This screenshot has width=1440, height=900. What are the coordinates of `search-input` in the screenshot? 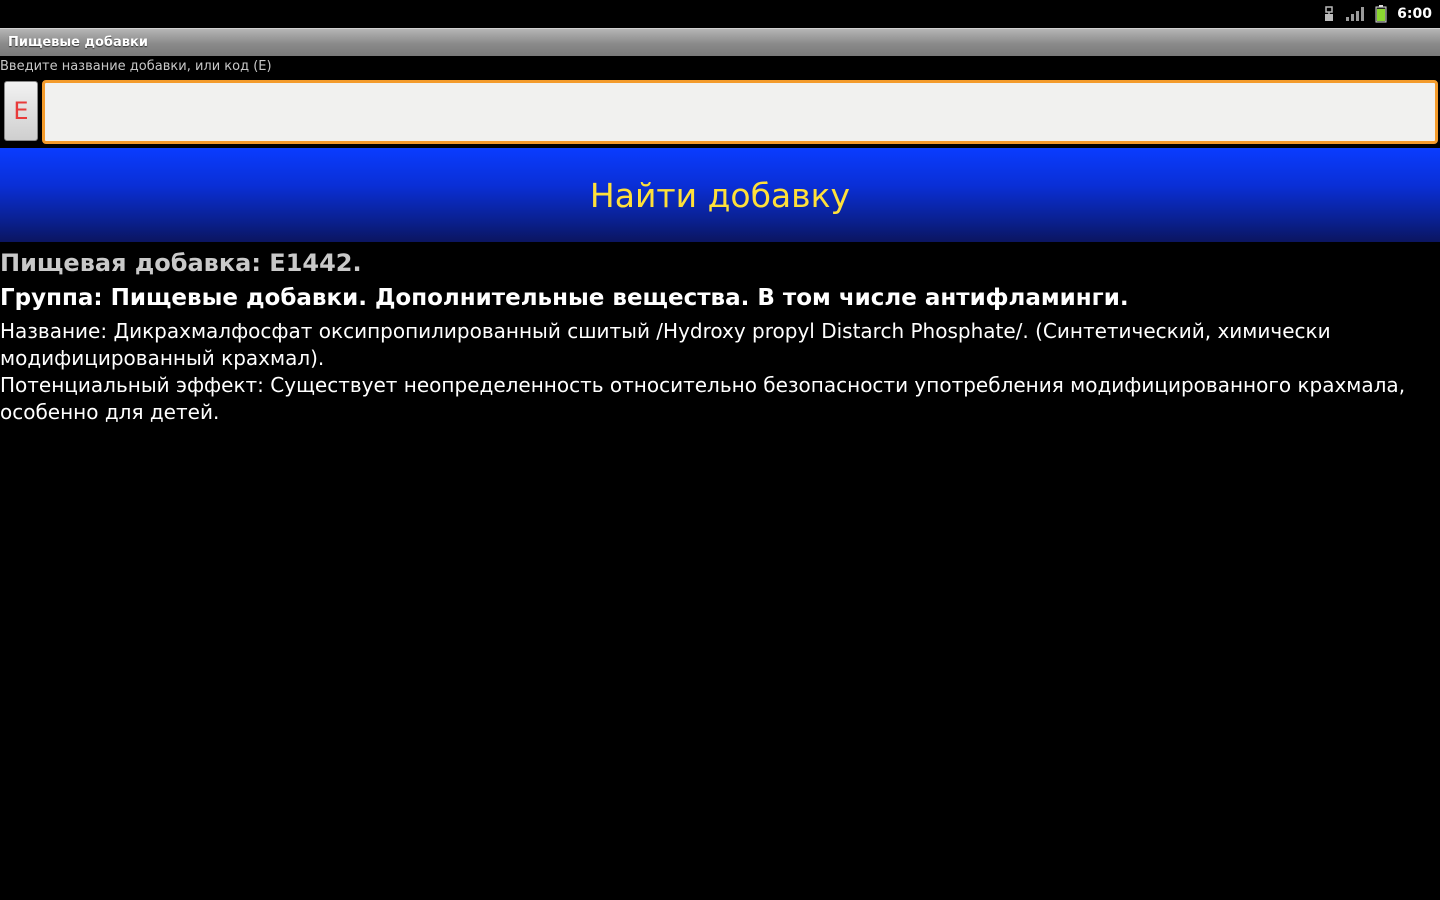 It's located at (740, 112).